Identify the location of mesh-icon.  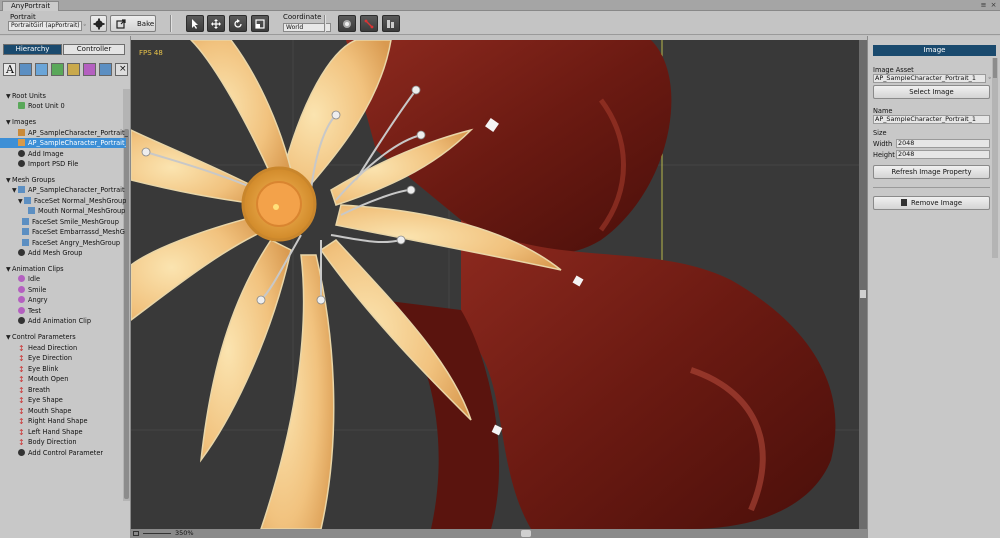
(390, 23).